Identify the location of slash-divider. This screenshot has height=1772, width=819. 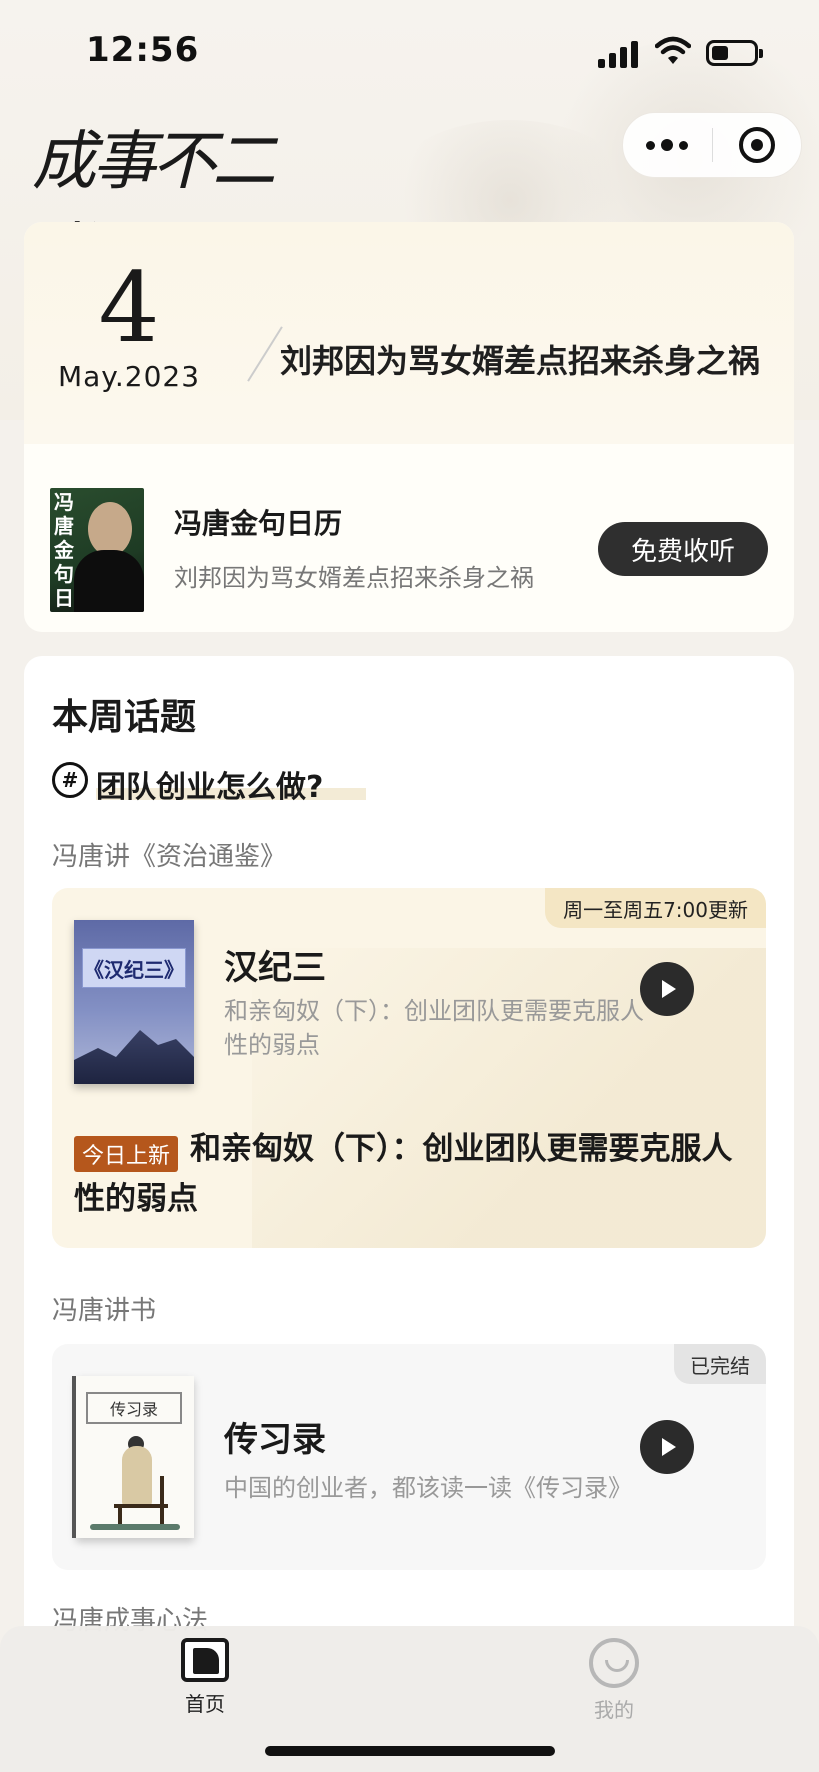
(265, 354).